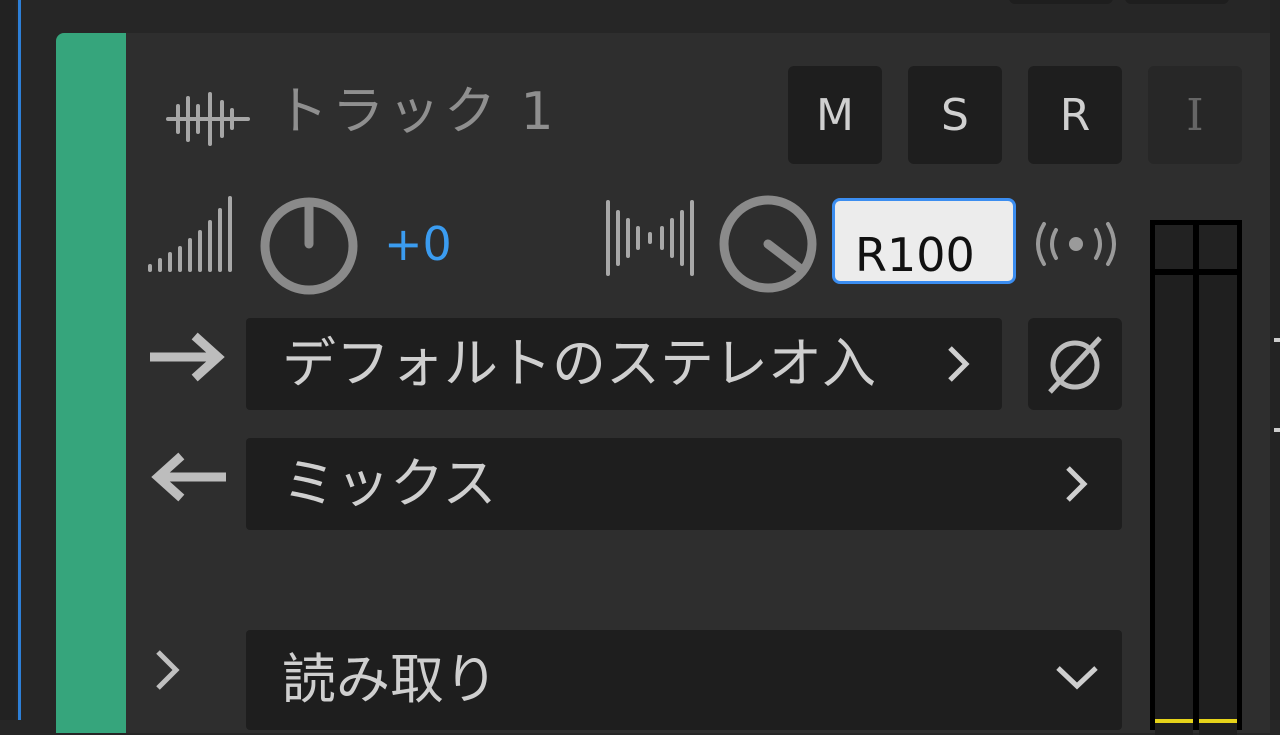 This screenshot has height=735, width=1280. I want to click on input-label: デフォルトのステレオ入, so click(579, 363).